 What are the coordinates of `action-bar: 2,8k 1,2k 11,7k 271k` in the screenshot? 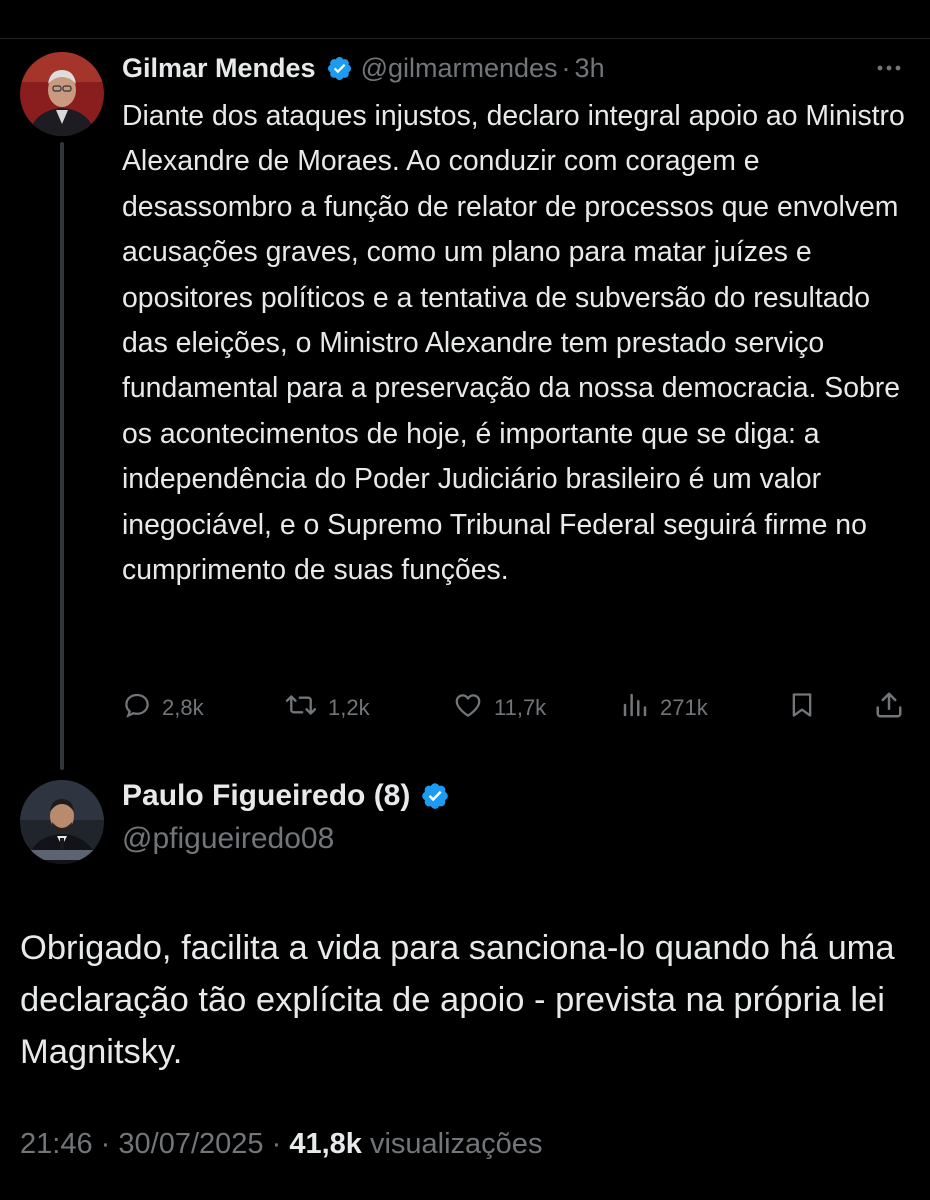 It's located at (516, 706).